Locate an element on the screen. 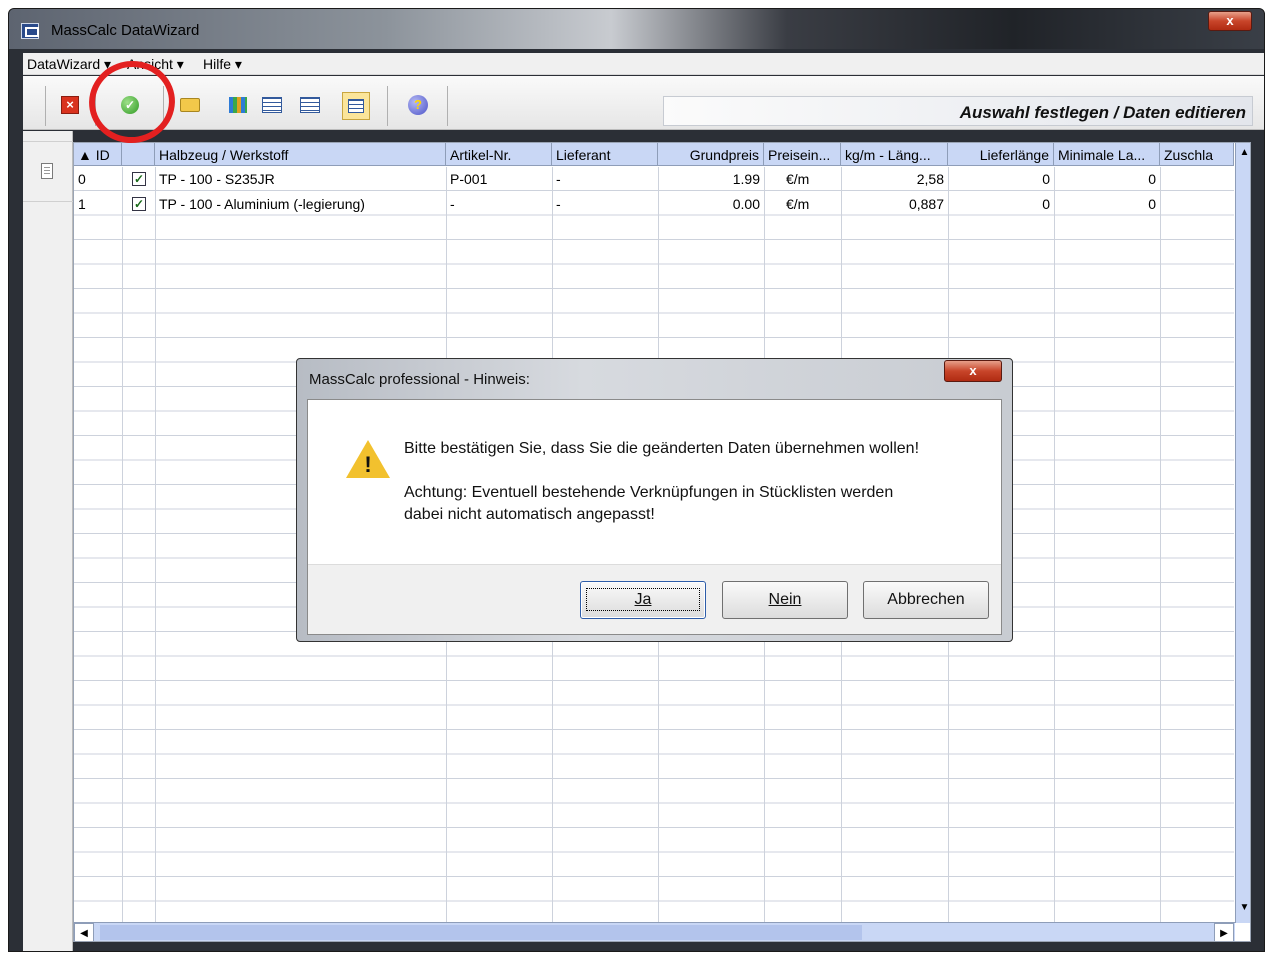  help-button: ? is located at coordinates (418, 105).